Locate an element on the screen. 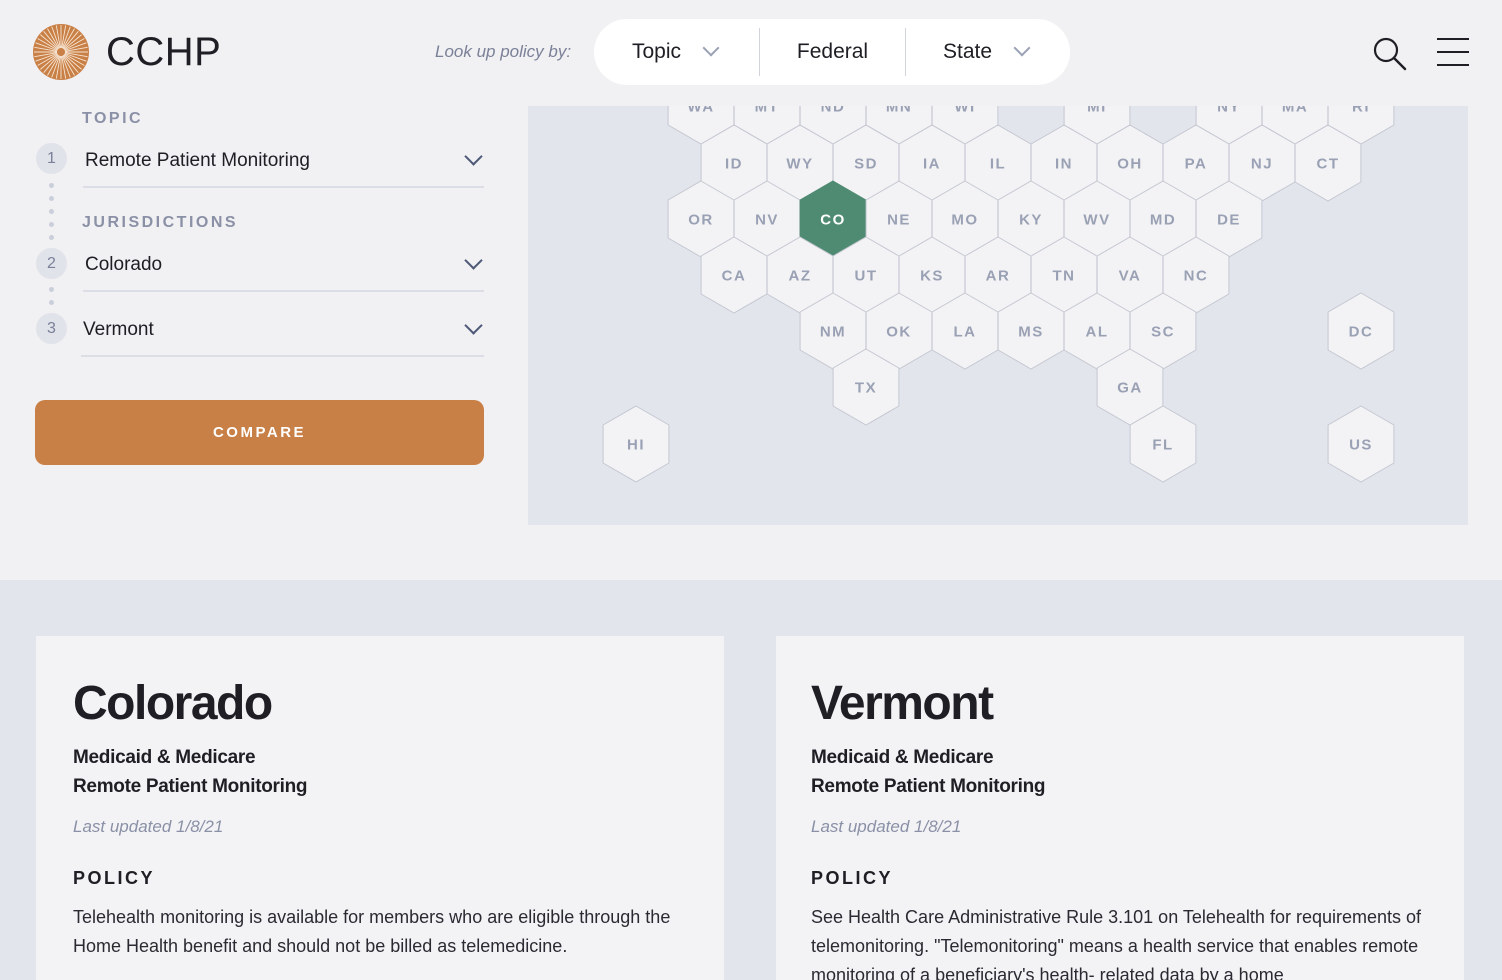  state-hex-label: DC is located at coordinates (1361, 332).